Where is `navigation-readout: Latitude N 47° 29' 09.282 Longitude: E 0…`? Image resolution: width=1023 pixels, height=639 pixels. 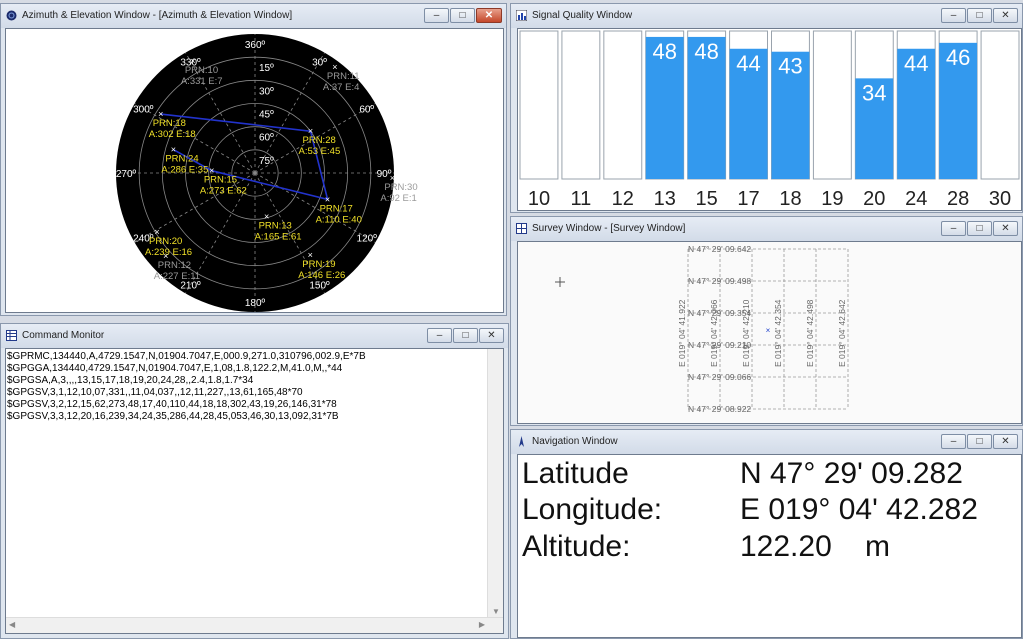
navigation-readout: Latitude N 47° 29' 09.282 Longitude: E 0… is located at coordinates (769, 546).